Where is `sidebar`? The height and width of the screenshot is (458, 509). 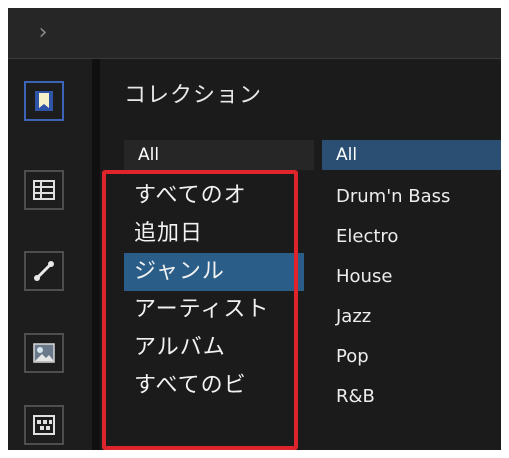 sidebar is located at coordinates (50, 254).